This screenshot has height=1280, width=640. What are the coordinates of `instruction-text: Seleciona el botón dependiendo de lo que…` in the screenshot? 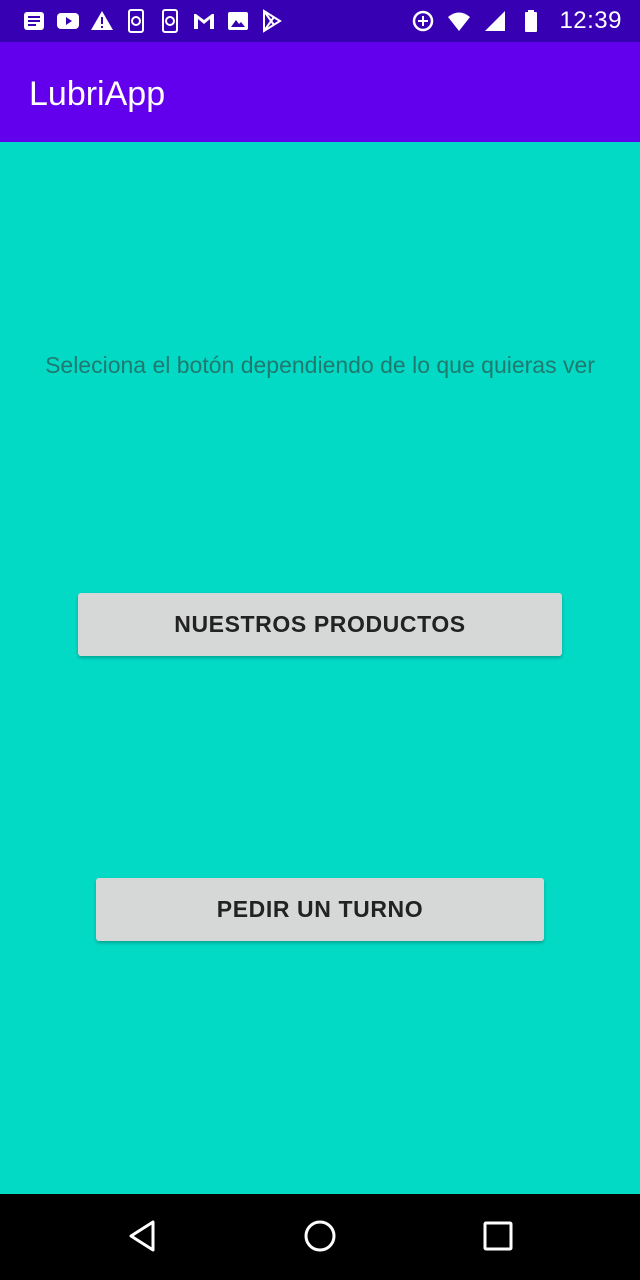 It's located at (320, 365).